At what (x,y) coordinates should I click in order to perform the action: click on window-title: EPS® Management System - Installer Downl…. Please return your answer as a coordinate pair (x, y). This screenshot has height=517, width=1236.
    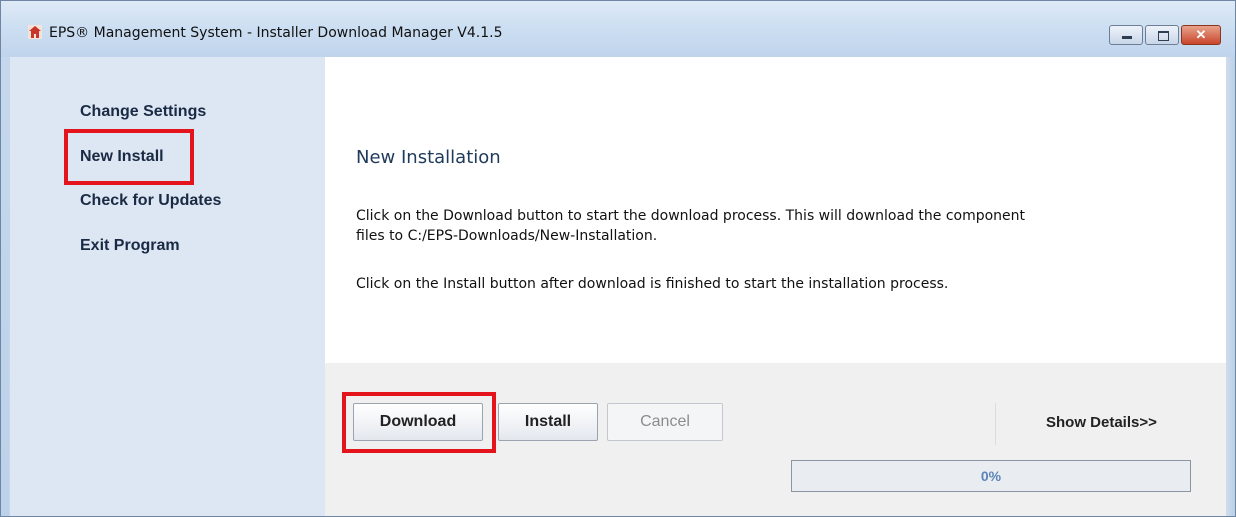
    Looking at the image, I should click on (276, 33).